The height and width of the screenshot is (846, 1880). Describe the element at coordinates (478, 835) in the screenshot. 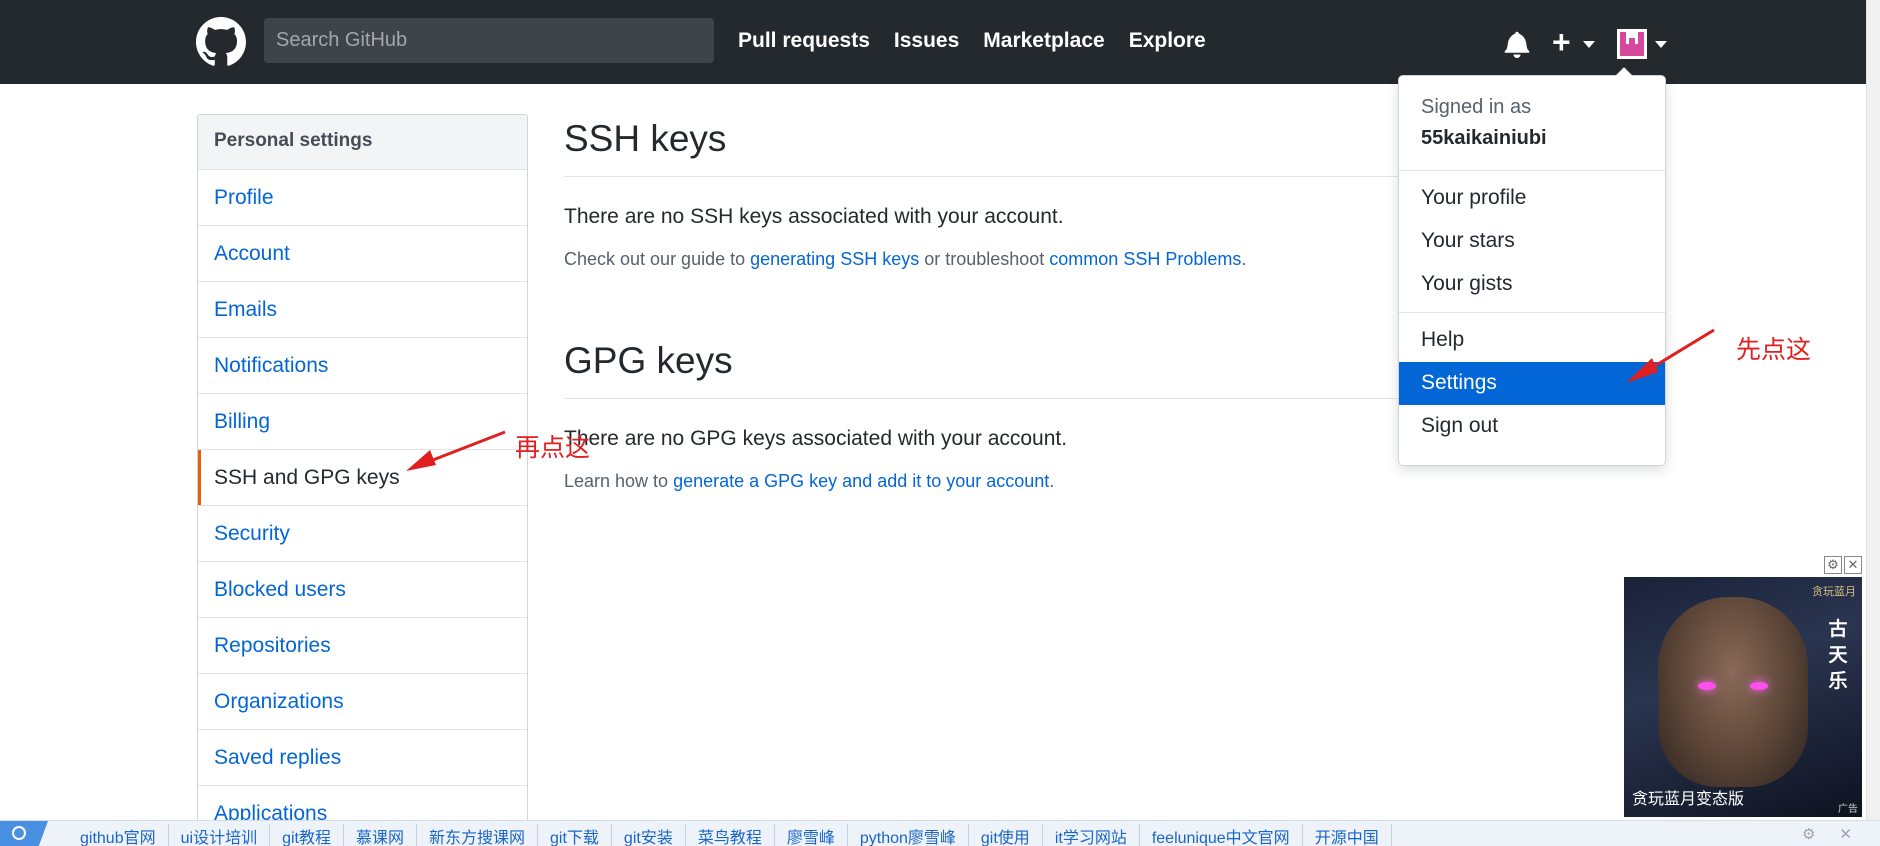

I see `bookmark-link: 新东方搜课网` at that location.